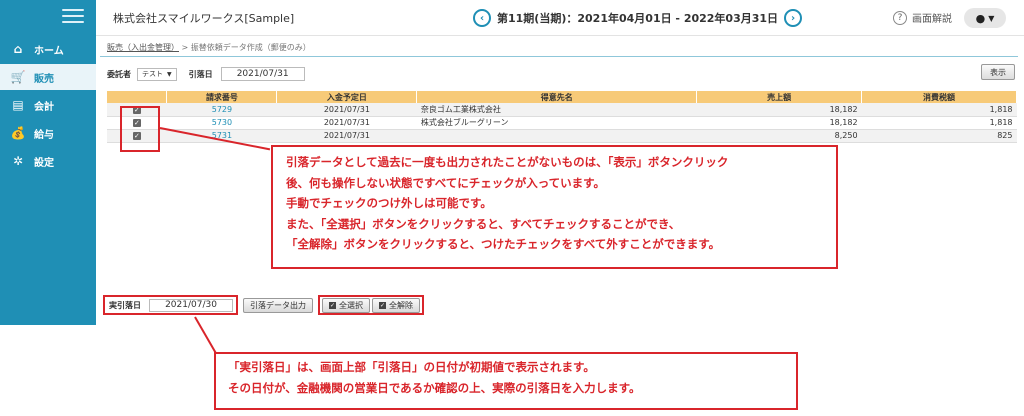 The width and height of the screenshot is (1024, 416). What do you see at coordinates (119, 74) in the screenshot?
I see `consignor-label: 委託者` at bounding box center [119, 74].